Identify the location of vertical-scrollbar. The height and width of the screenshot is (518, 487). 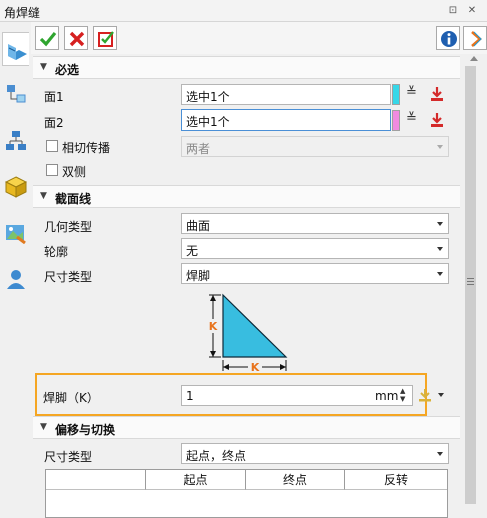
(474, 286).